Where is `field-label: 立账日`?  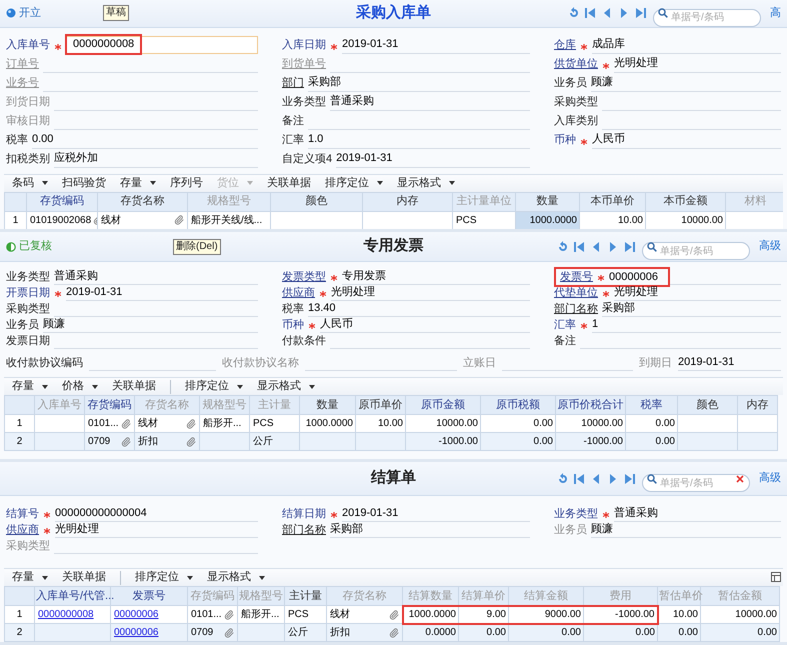 field-label: 立账日 is located at coordinates (479, 363).